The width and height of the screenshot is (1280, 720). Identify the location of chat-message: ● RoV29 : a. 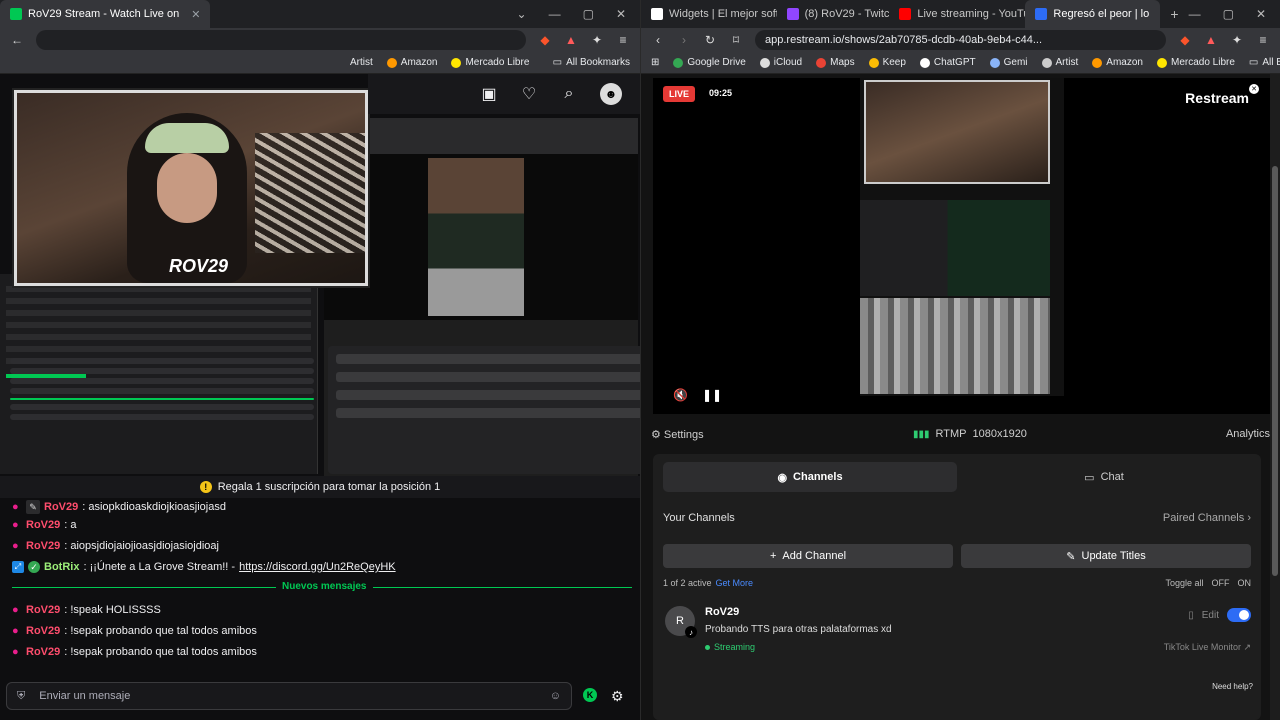
(44, 525).